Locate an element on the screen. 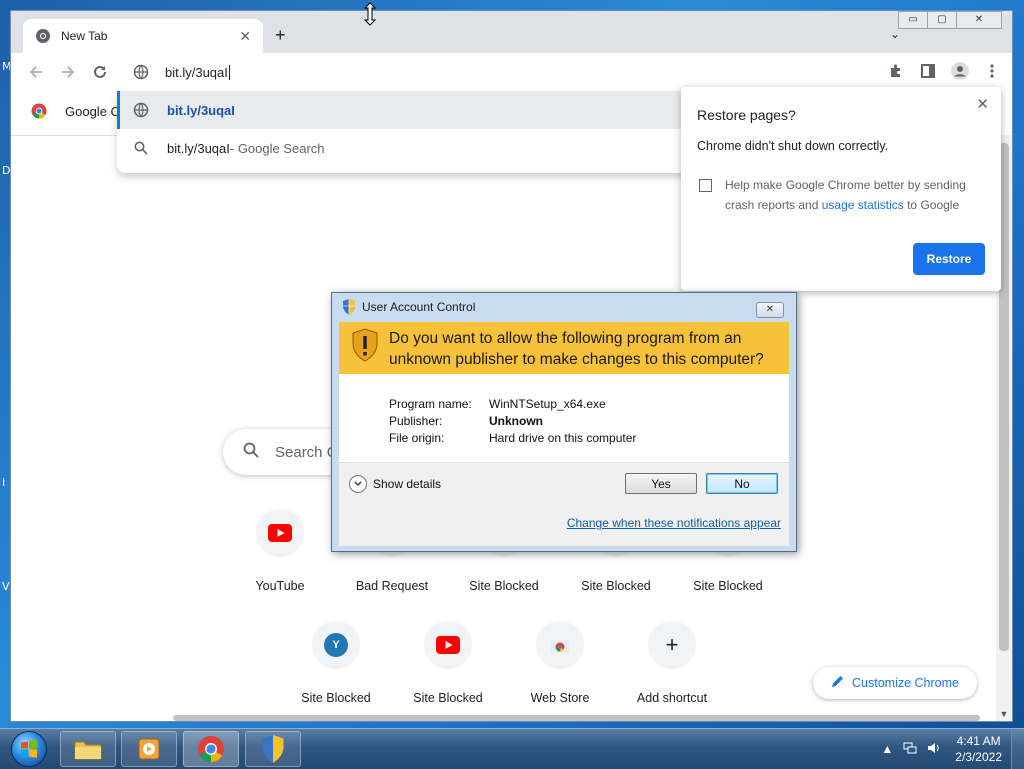 Image resolution: width=1024 pixels, height=769 pixels. shortcut-label: Bad Request is located at coordinates (392, 586).